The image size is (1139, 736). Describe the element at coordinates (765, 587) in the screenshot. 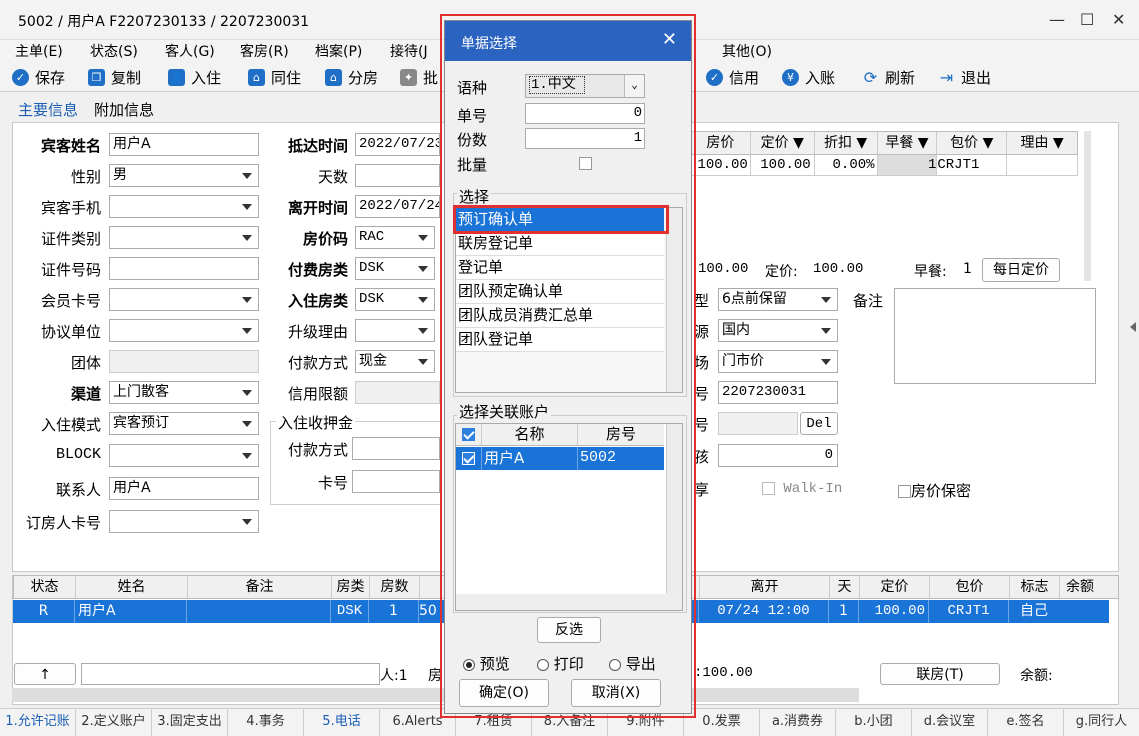

I see `col-depart: 离开` at that location.